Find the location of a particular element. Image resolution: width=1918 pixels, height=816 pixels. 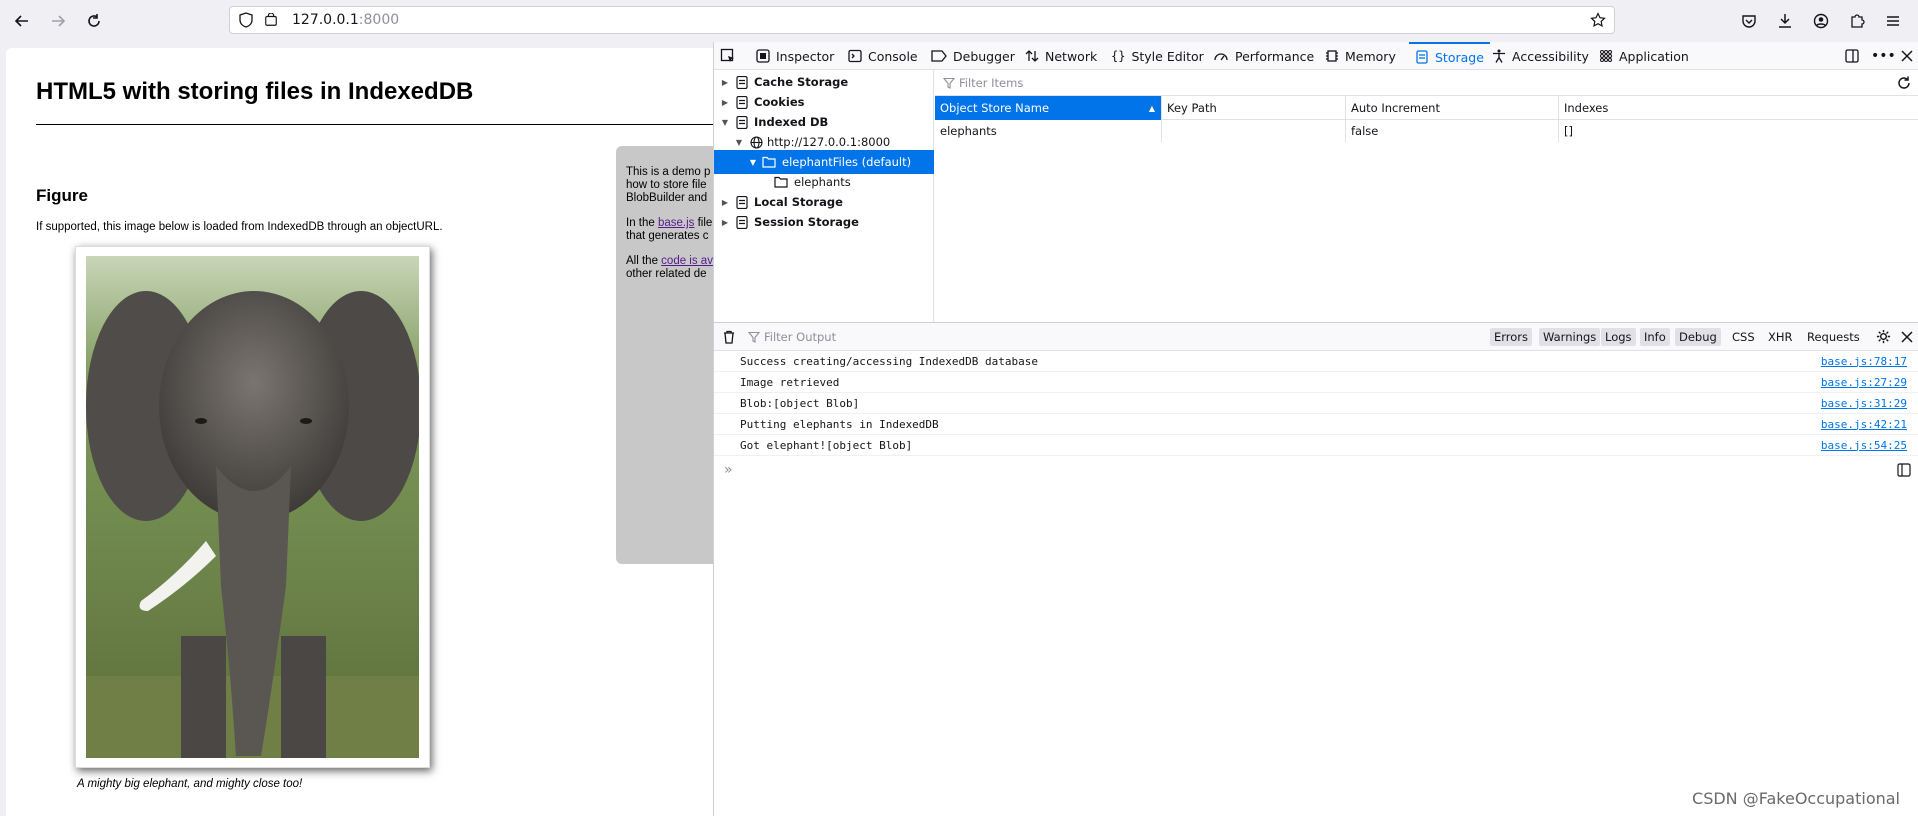

dock-toggle-button is located at coordinates (1852, 56).